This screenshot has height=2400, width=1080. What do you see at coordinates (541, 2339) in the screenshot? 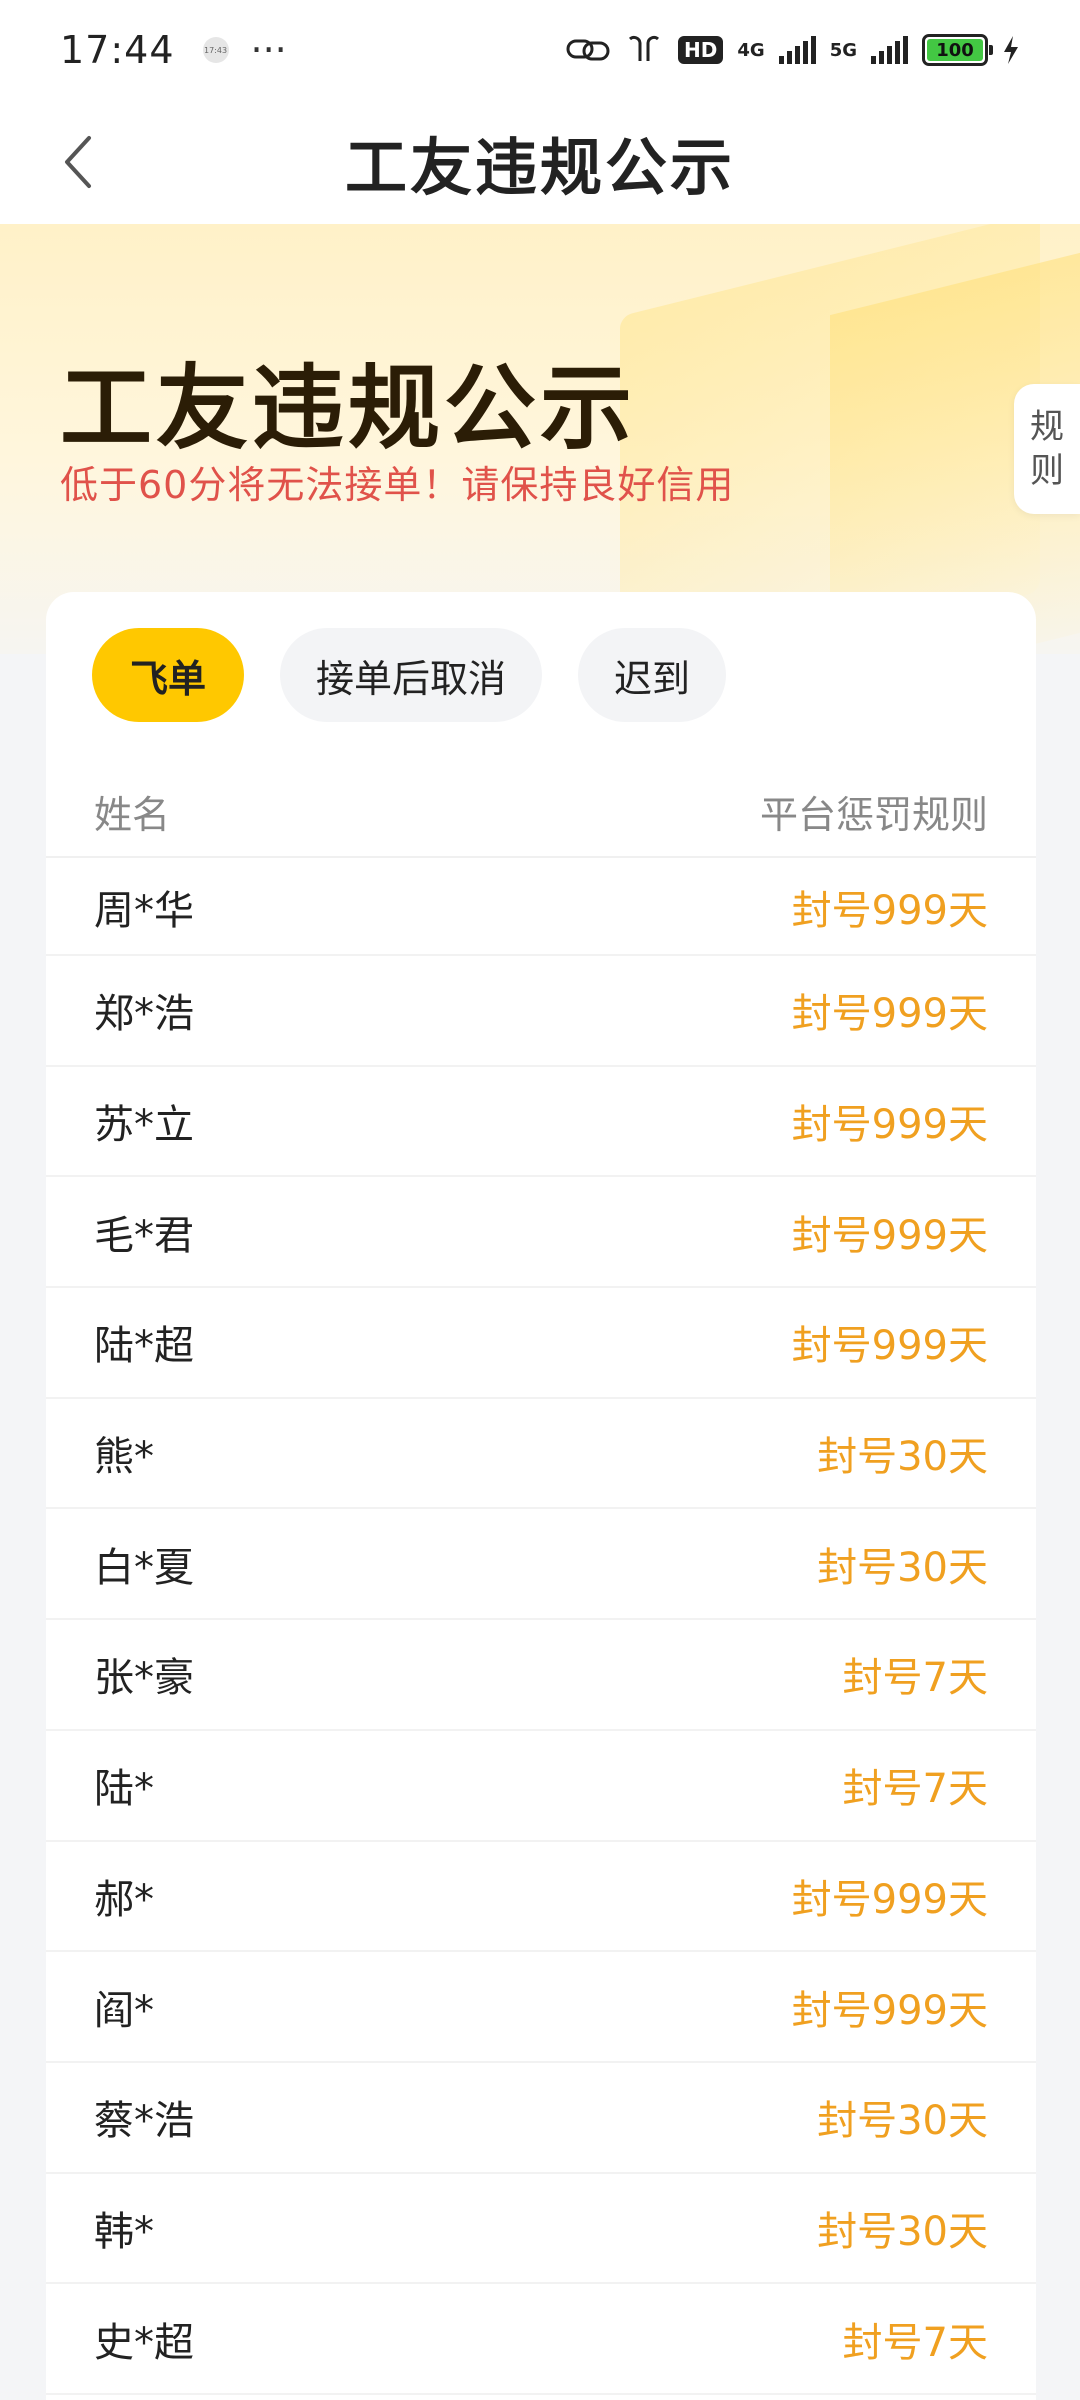
I see `table-row: 史*超 封号7天` at bounding box center [541, 2339].